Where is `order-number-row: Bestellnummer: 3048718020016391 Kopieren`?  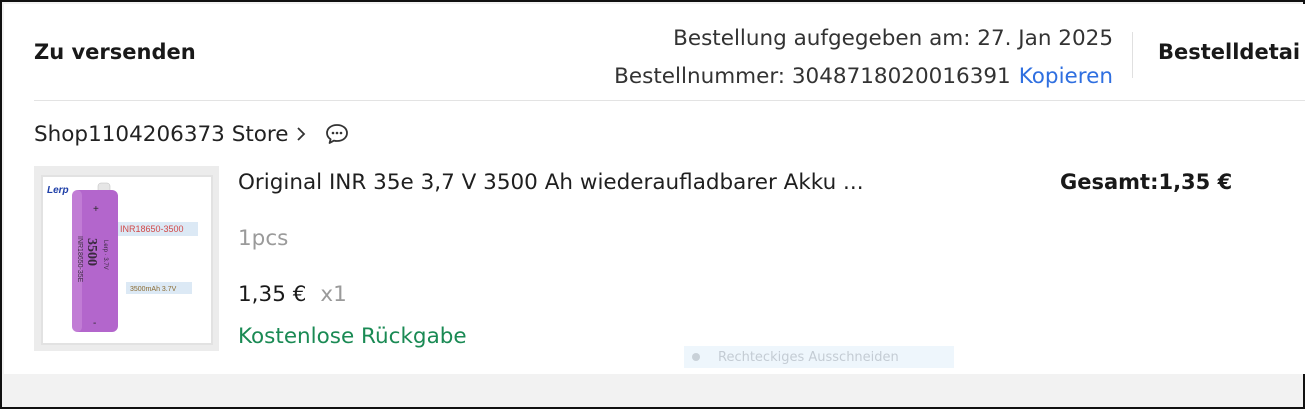
order-number-row: Bestellnummer: 3048718020016391 Kopieren is located at coordinates (863, 77).